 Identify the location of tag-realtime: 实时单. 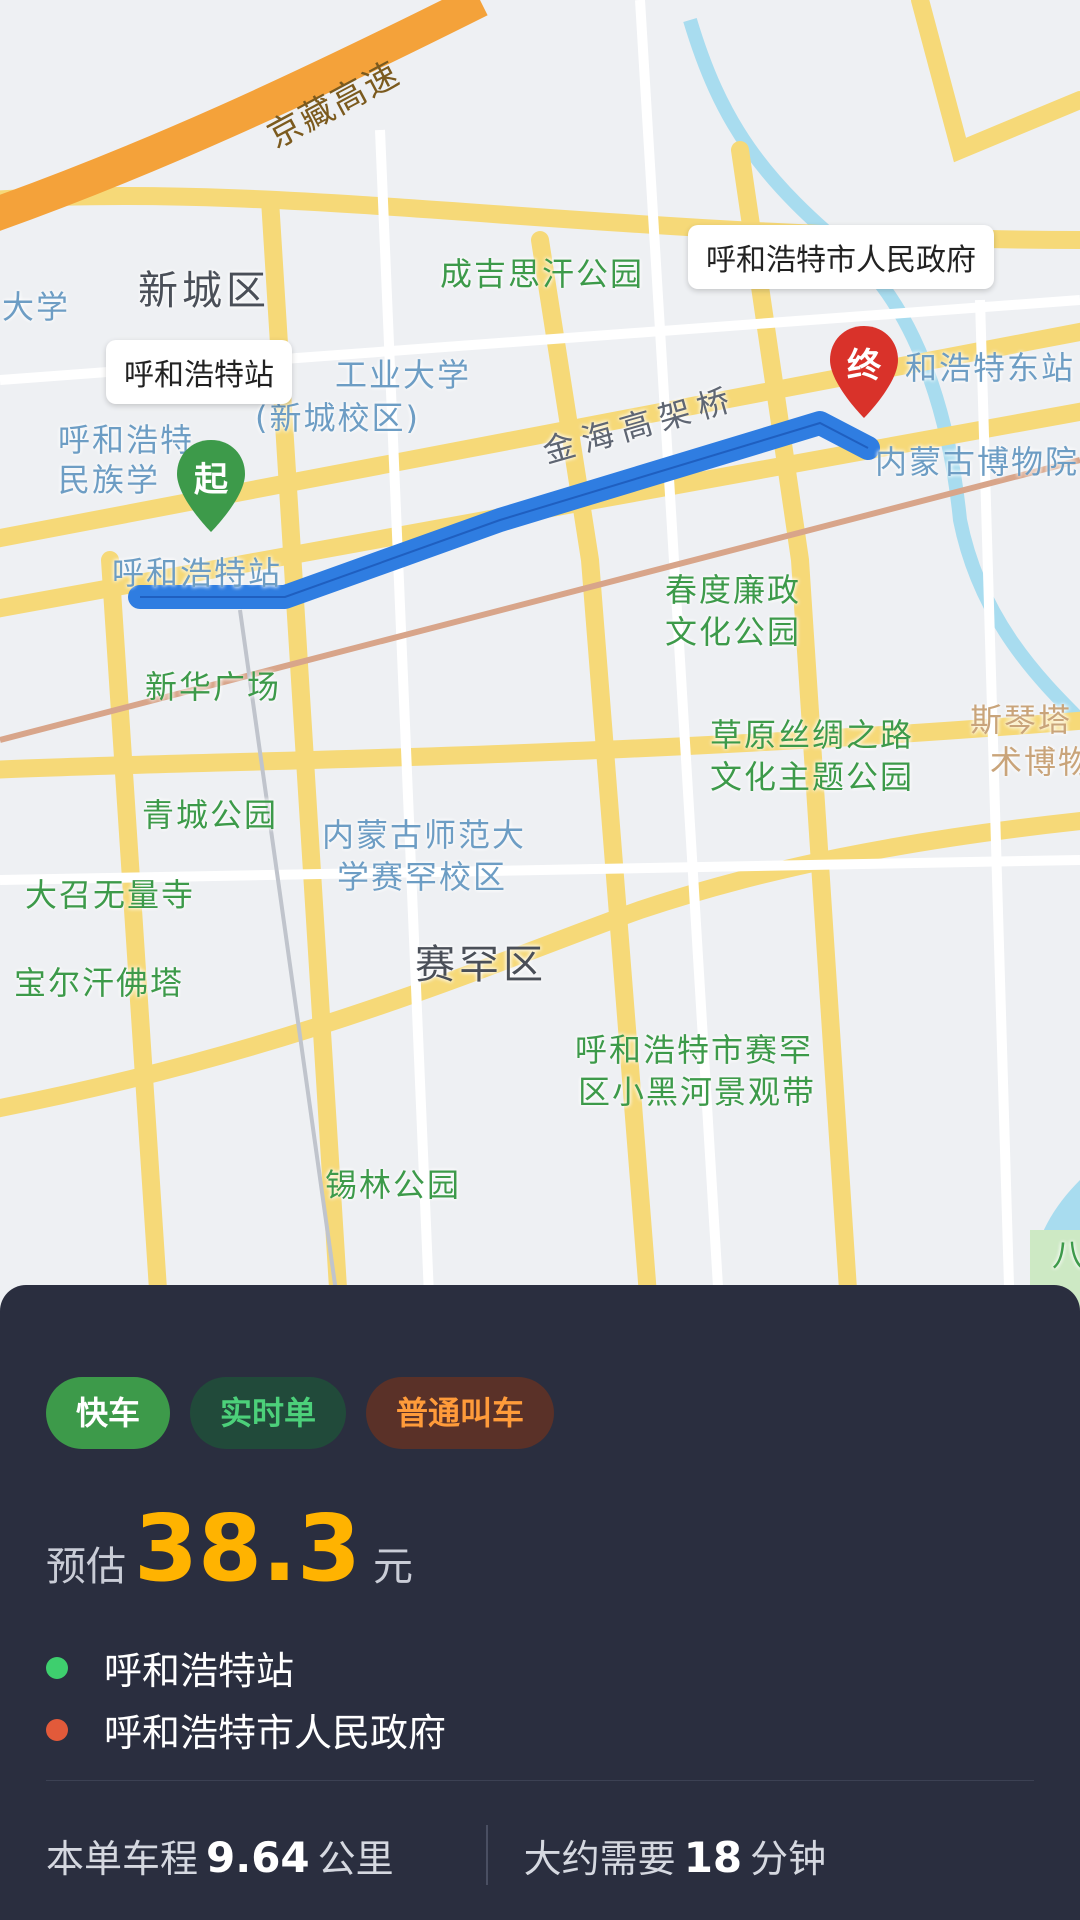
(268, 1413).